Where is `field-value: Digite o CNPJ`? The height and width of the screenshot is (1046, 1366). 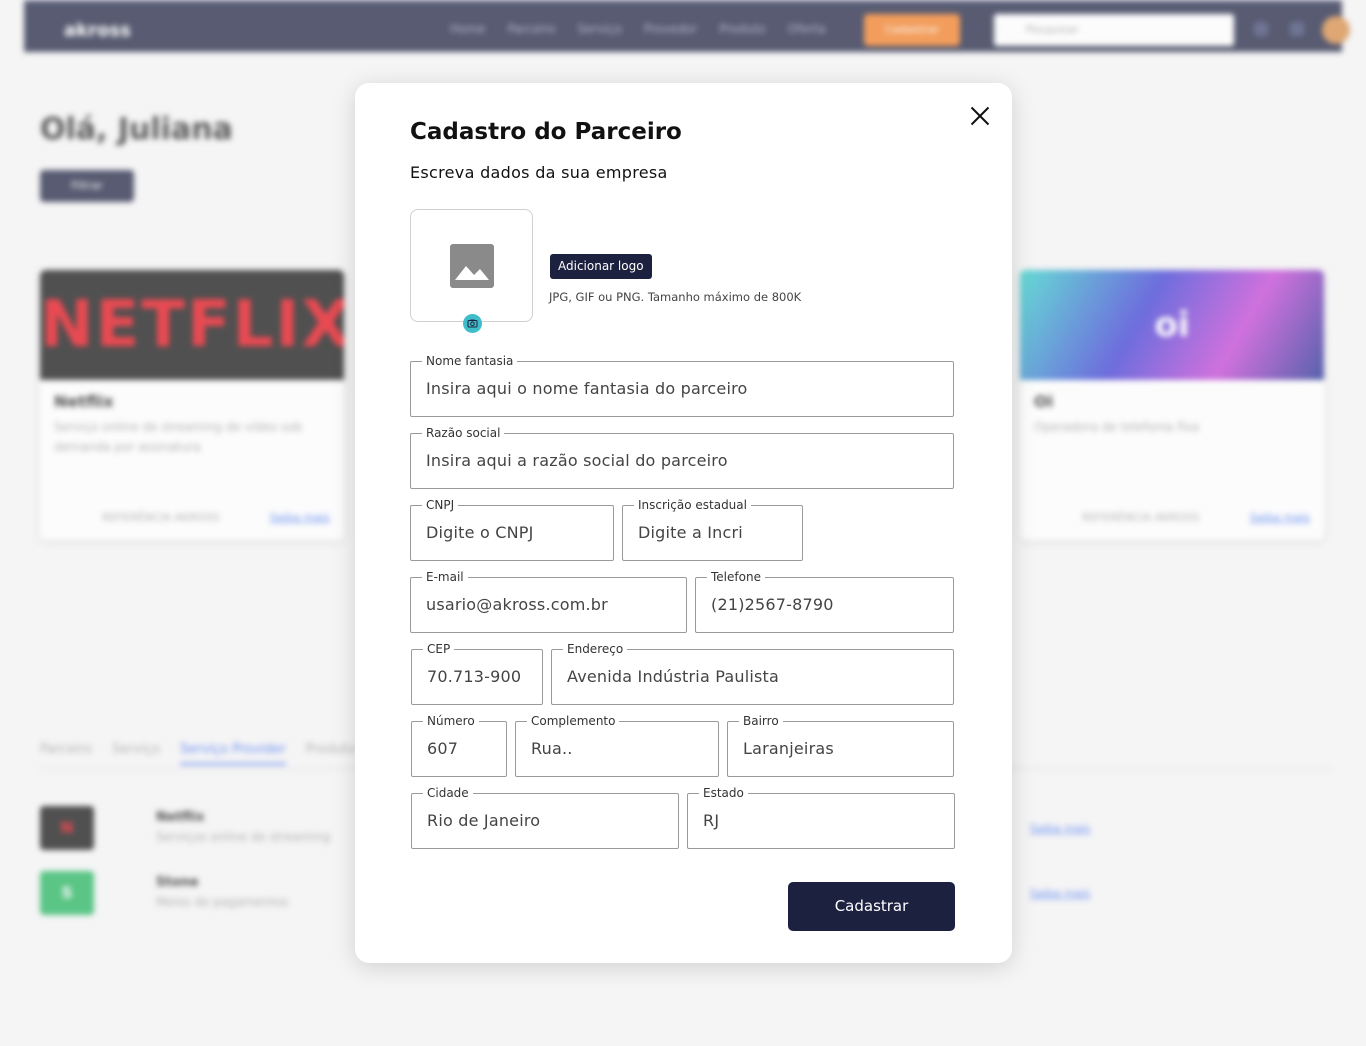
field-value: Digite o CNPJ is located at coordinates (515, 533).